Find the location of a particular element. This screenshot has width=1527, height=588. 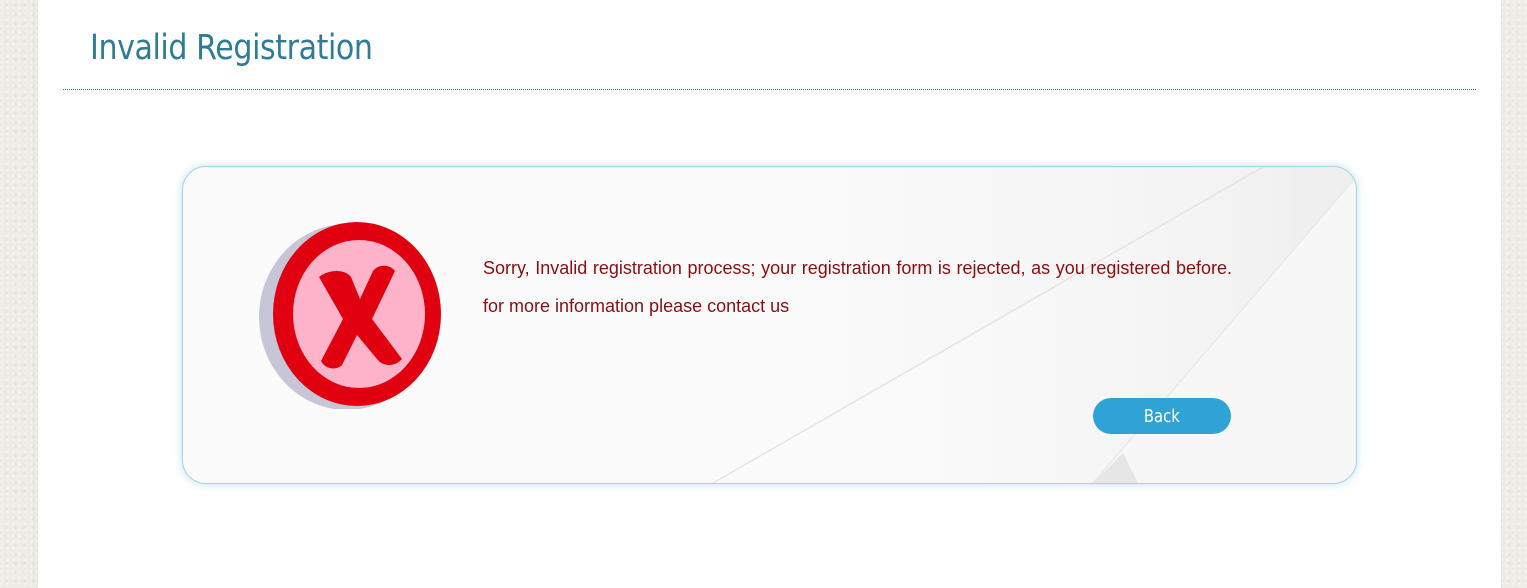

back-button-label: Back is located at coordinates (1162, 416).